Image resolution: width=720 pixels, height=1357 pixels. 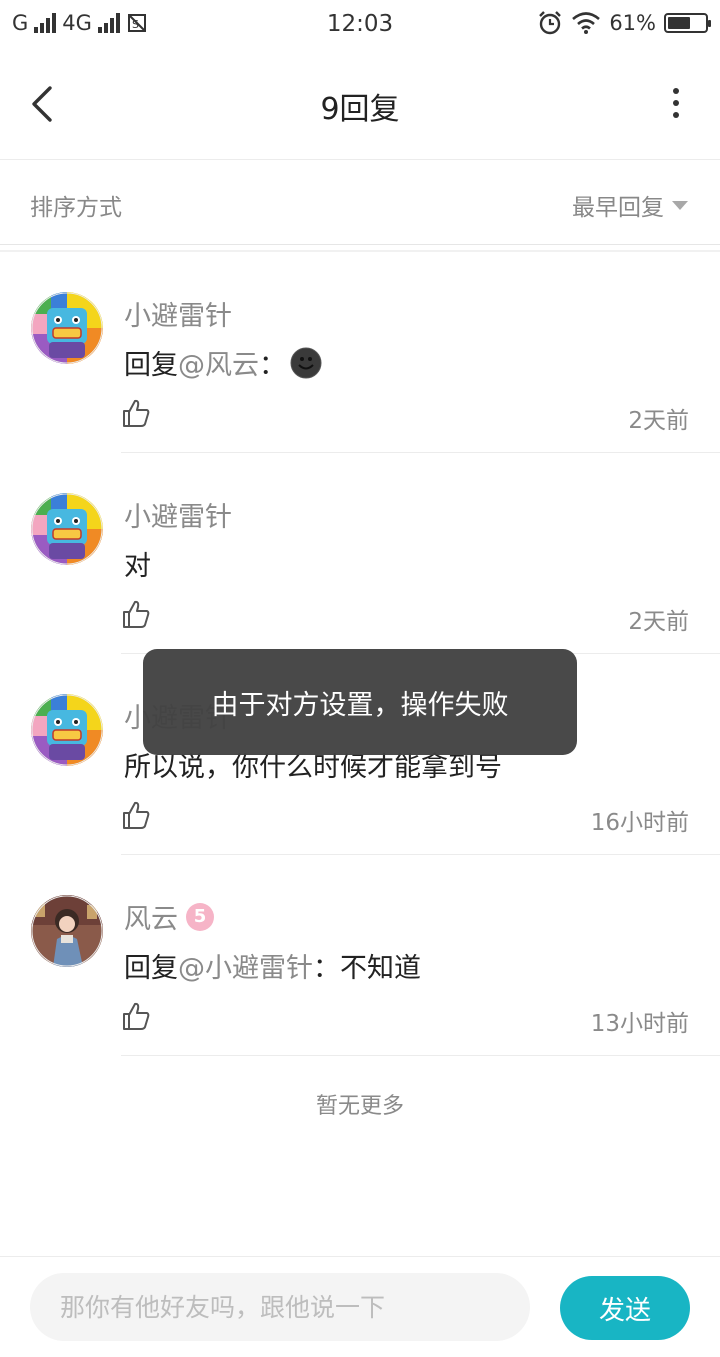 I want to click on status-bar: G 4G S 12:03 61%, so click(x=360, y=25).